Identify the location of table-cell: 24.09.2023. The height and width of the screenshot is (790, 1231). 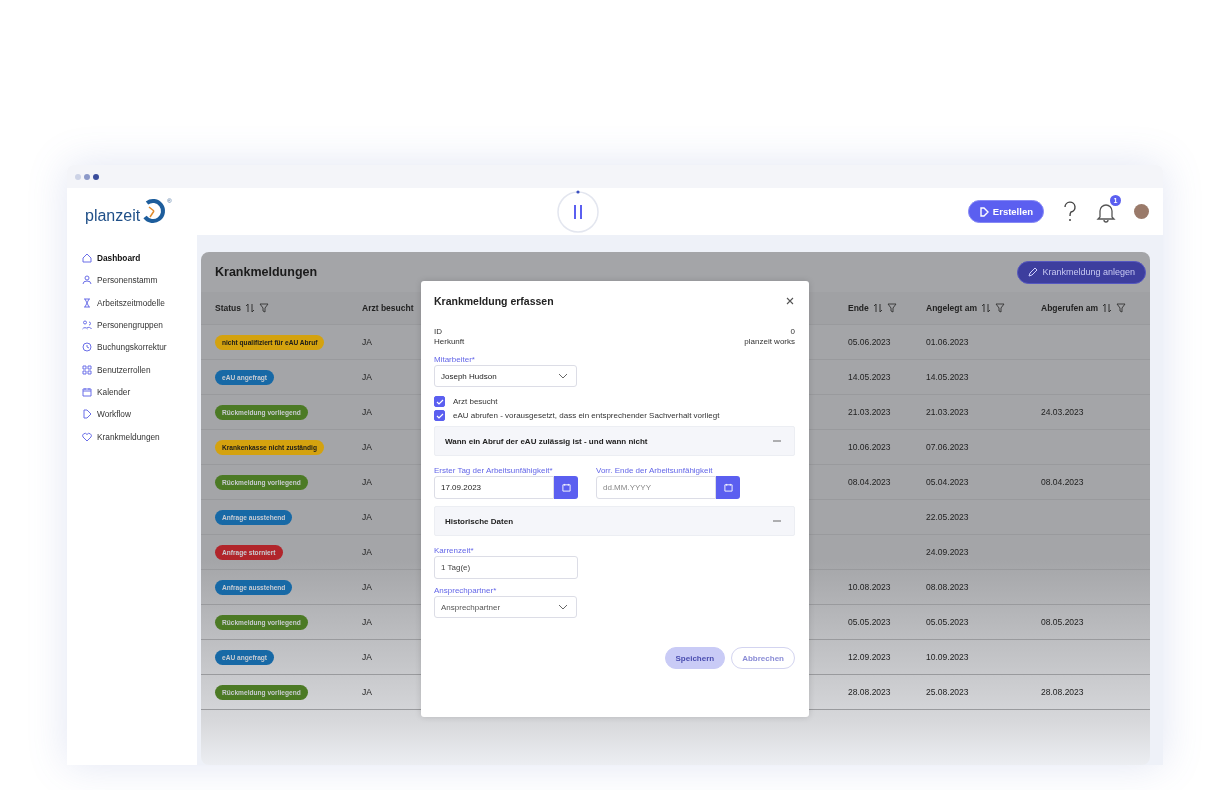
(947, 552).